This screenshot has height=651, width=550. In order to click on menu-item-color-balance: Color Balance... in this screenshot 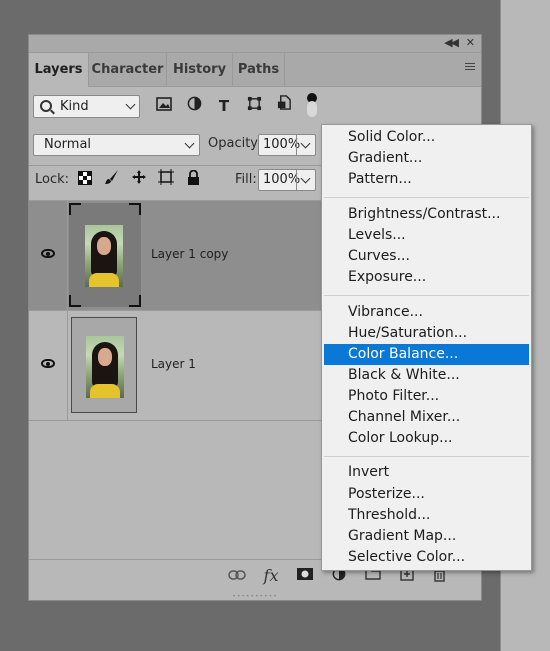, I will do `click(426, 354)`.